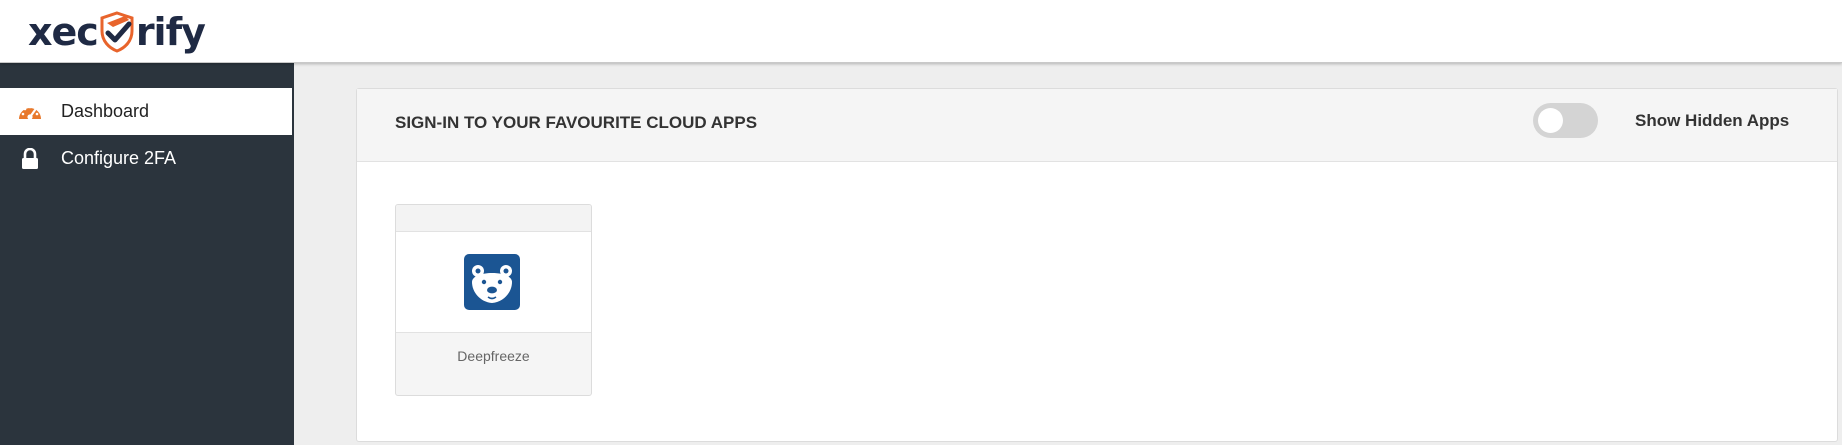  I want to click on dashboard-gauge-icon, so click(30, 112).